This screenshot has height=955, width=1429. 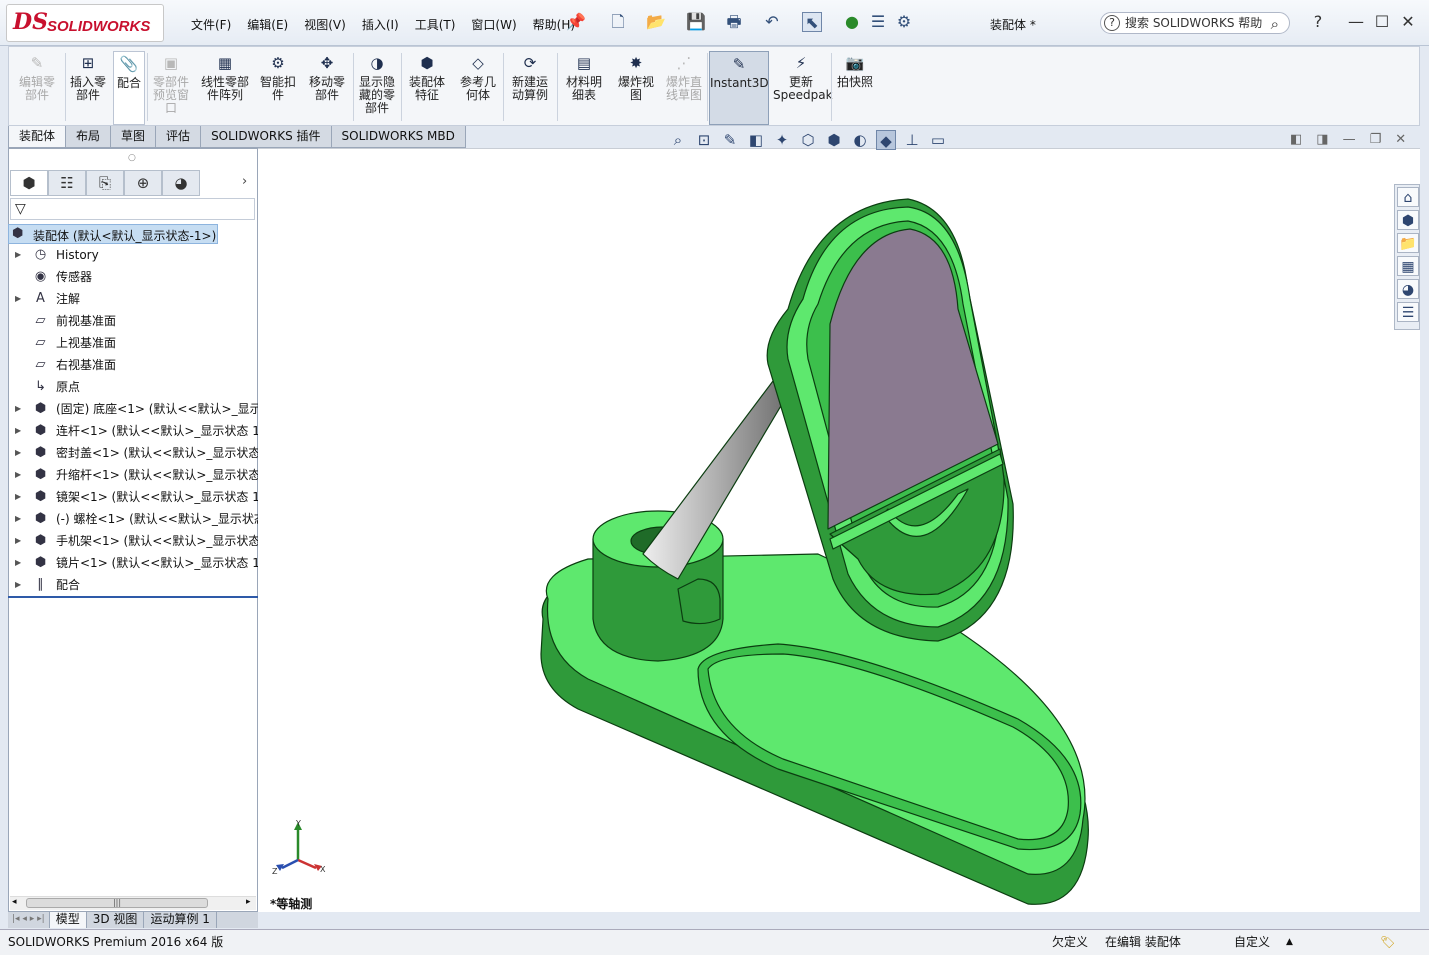 What do you see at coordinates (435, 24) in the screenshot?
I see `menu-item: 工具(T)` at bounding box center [435, 24].